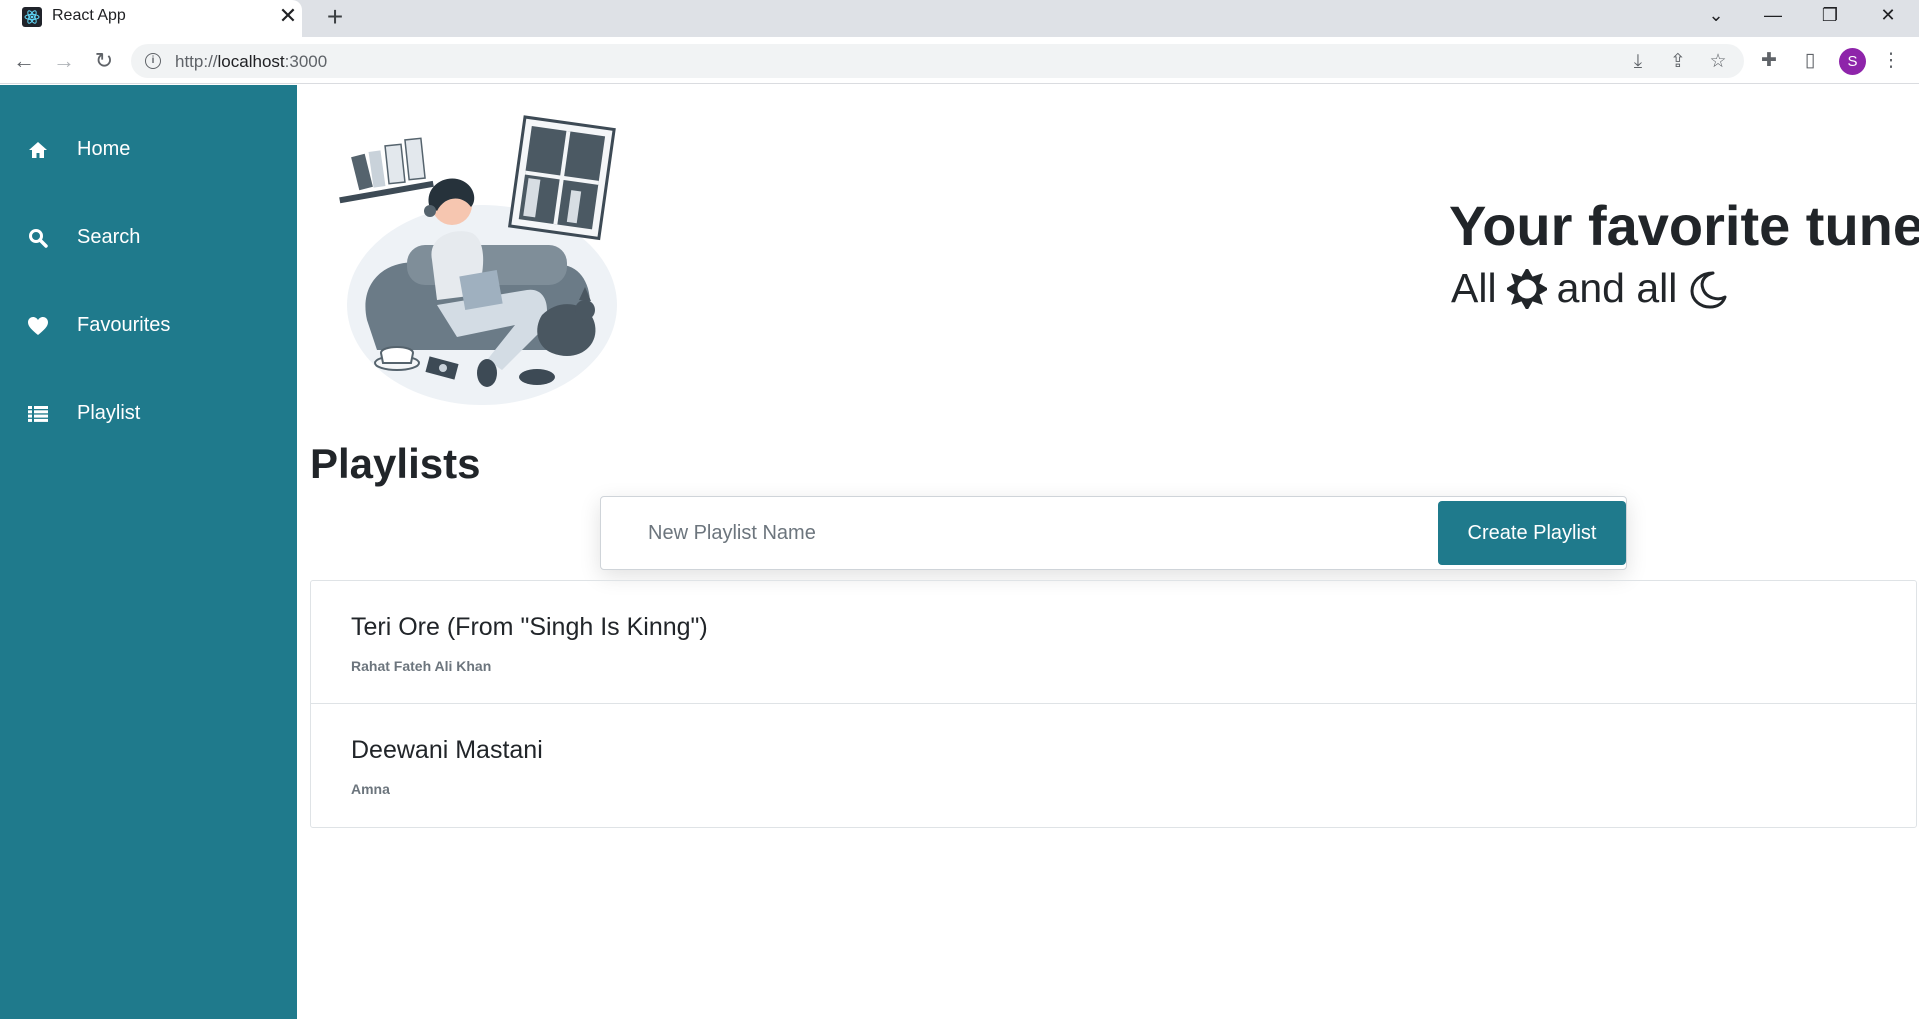 The width and height of the screenshot is (1919, 1019). What do you see at coordinates (1678, 62) in the screenshot?
I see `share-icon: ⇪` at bounding box center [1678, 62].